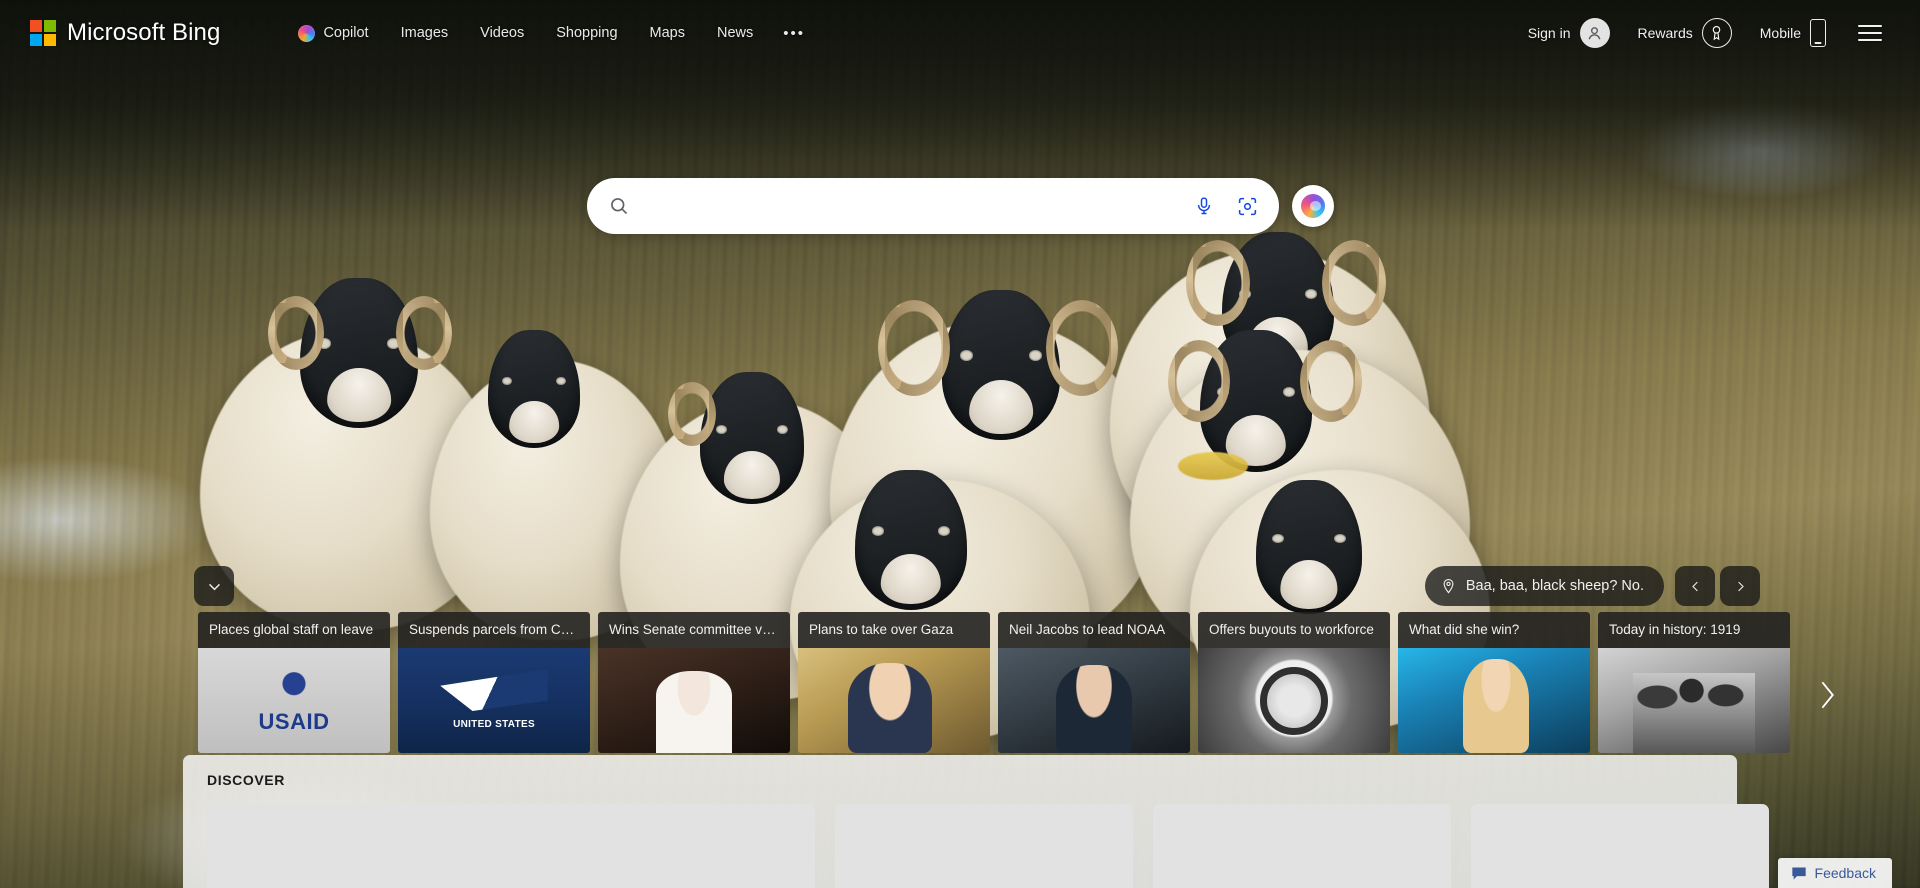  What do you see at coordinates (144, 32) in the screenshot?
I see `brand-name: Microsoft Bing` at bounding box center [144, 32].